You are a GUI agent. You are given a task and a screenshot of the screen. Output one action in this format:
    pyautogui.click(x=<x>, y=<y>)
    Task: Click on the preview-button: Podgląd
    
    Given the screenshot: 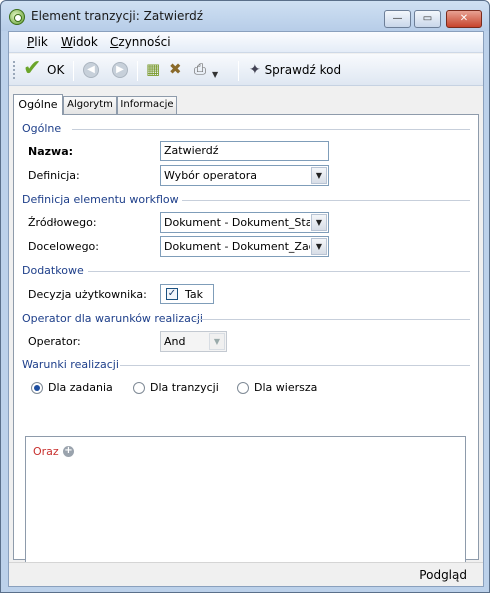 What is the action you would take?
    pyautogui.click(x=443, y=575)
    